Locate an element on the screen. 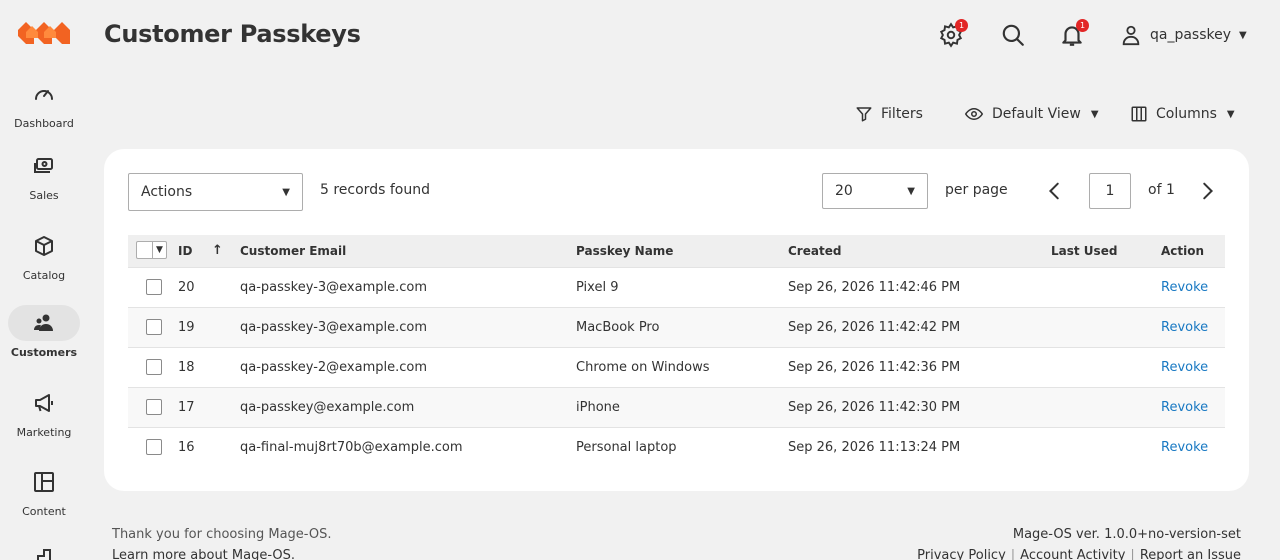  gauge-icon is located at coordinates (44, 95).